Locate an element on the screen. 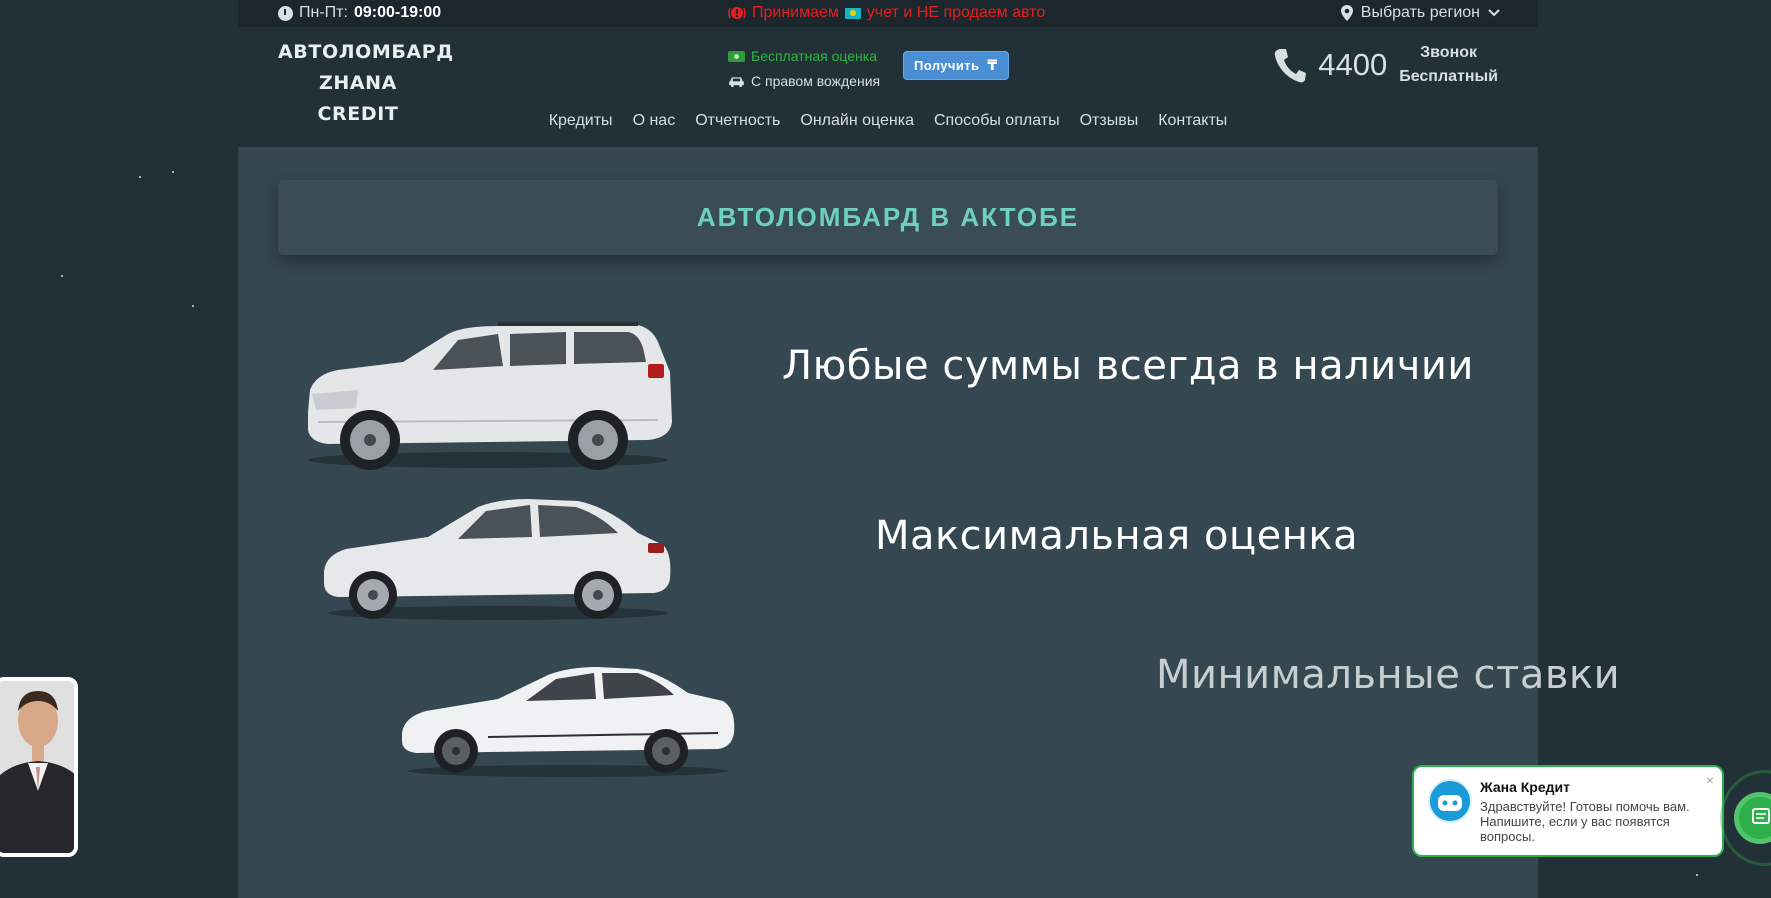 The width and height of the screenshot is (1771, 898). phone-caption: Звонок Бесплатный is located at coordinates (1448, 65).